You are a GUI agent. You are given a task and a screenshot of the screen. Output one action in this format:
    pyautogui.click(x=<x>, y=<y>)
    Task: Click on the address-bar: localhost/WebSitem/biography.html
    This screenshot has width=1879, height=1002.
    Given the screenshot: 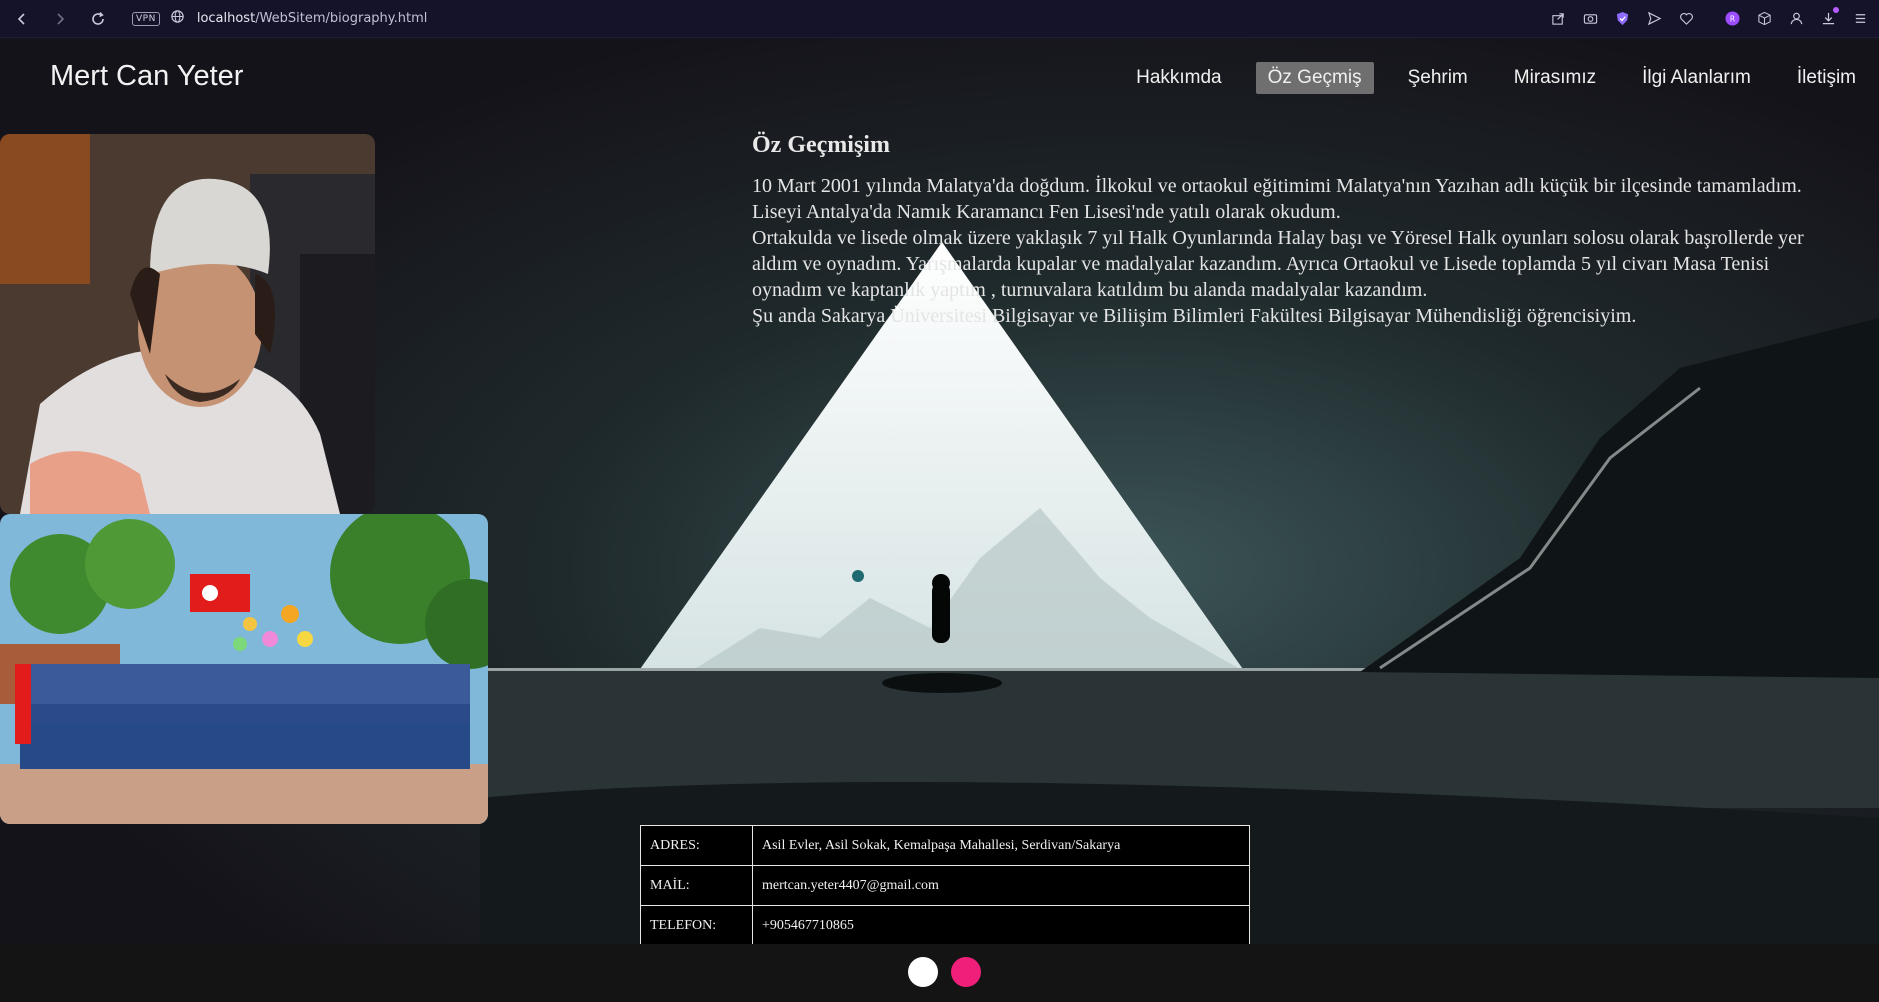 What is the action you would take?
    pyautogui.click(x=312, y=18)
    